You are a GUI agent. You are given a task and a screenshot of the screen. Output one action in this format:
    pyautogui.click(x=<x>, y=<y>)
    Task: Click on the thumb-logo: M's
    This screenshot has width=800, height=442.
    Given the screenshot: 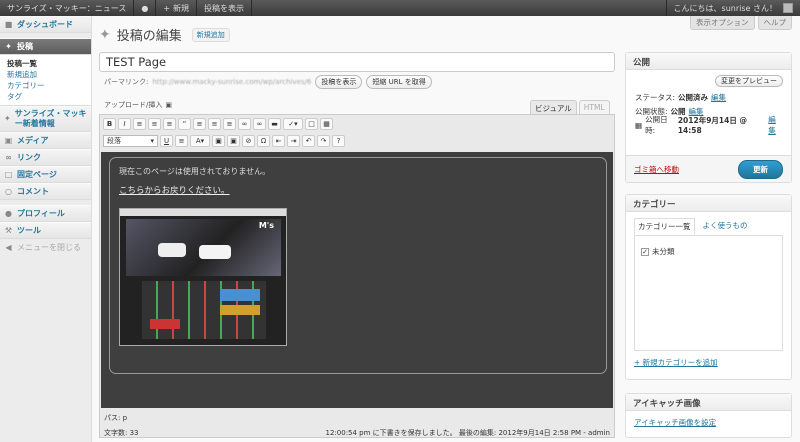 What is the action you would take?
    pyautogui.click(x=266, y=225)
    